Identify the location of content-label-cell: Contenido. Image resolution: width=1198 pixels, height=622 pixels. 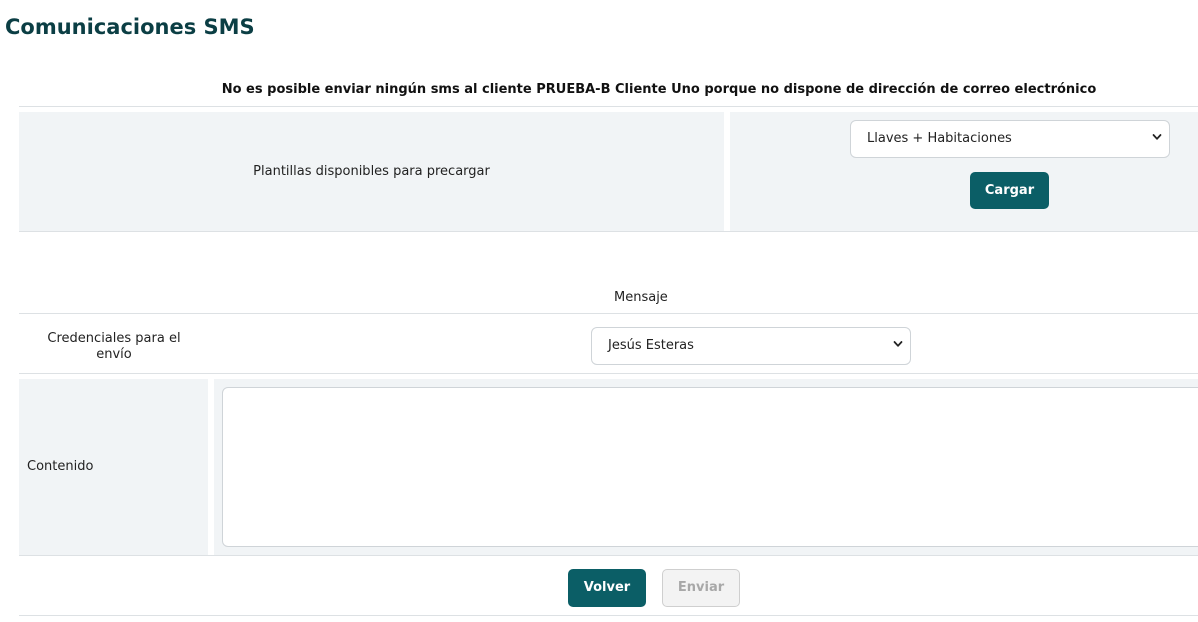
(113, 467).